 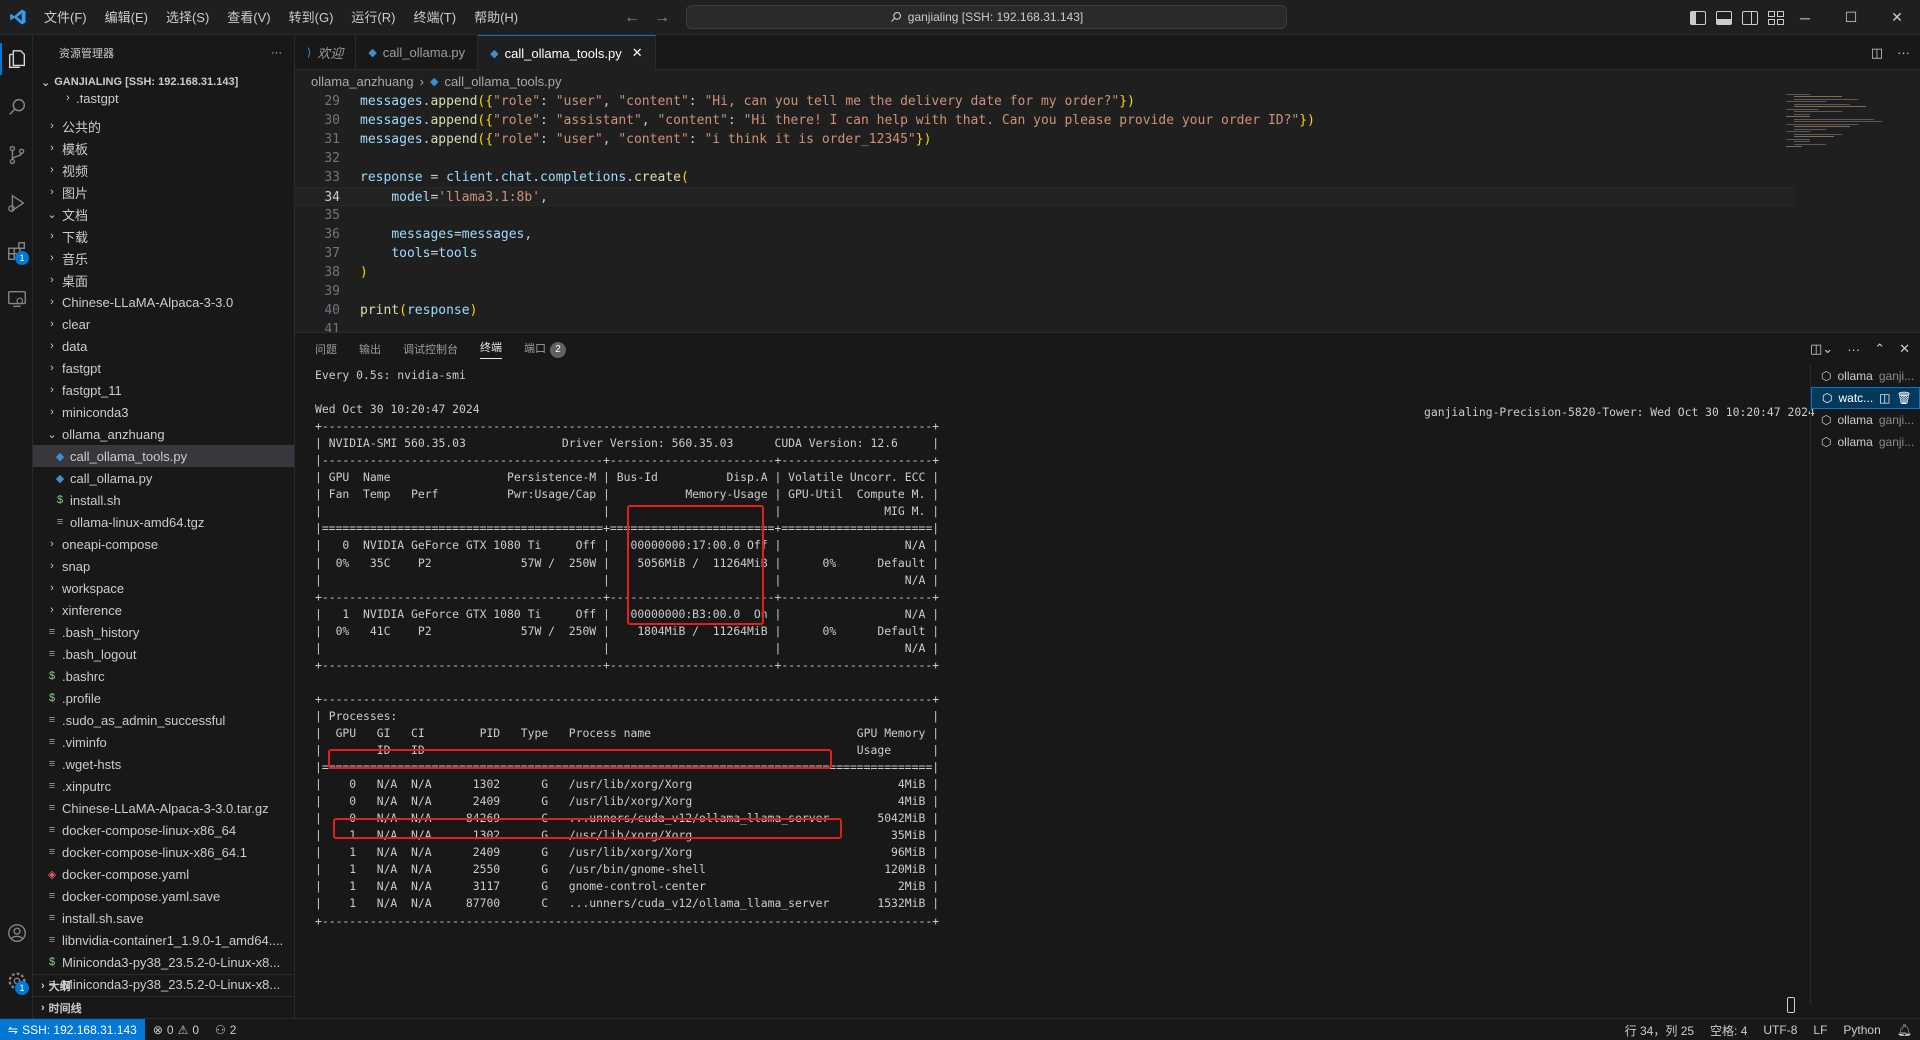 I want to click on settings-gear-icon: 1, so click(x=16, y=981).